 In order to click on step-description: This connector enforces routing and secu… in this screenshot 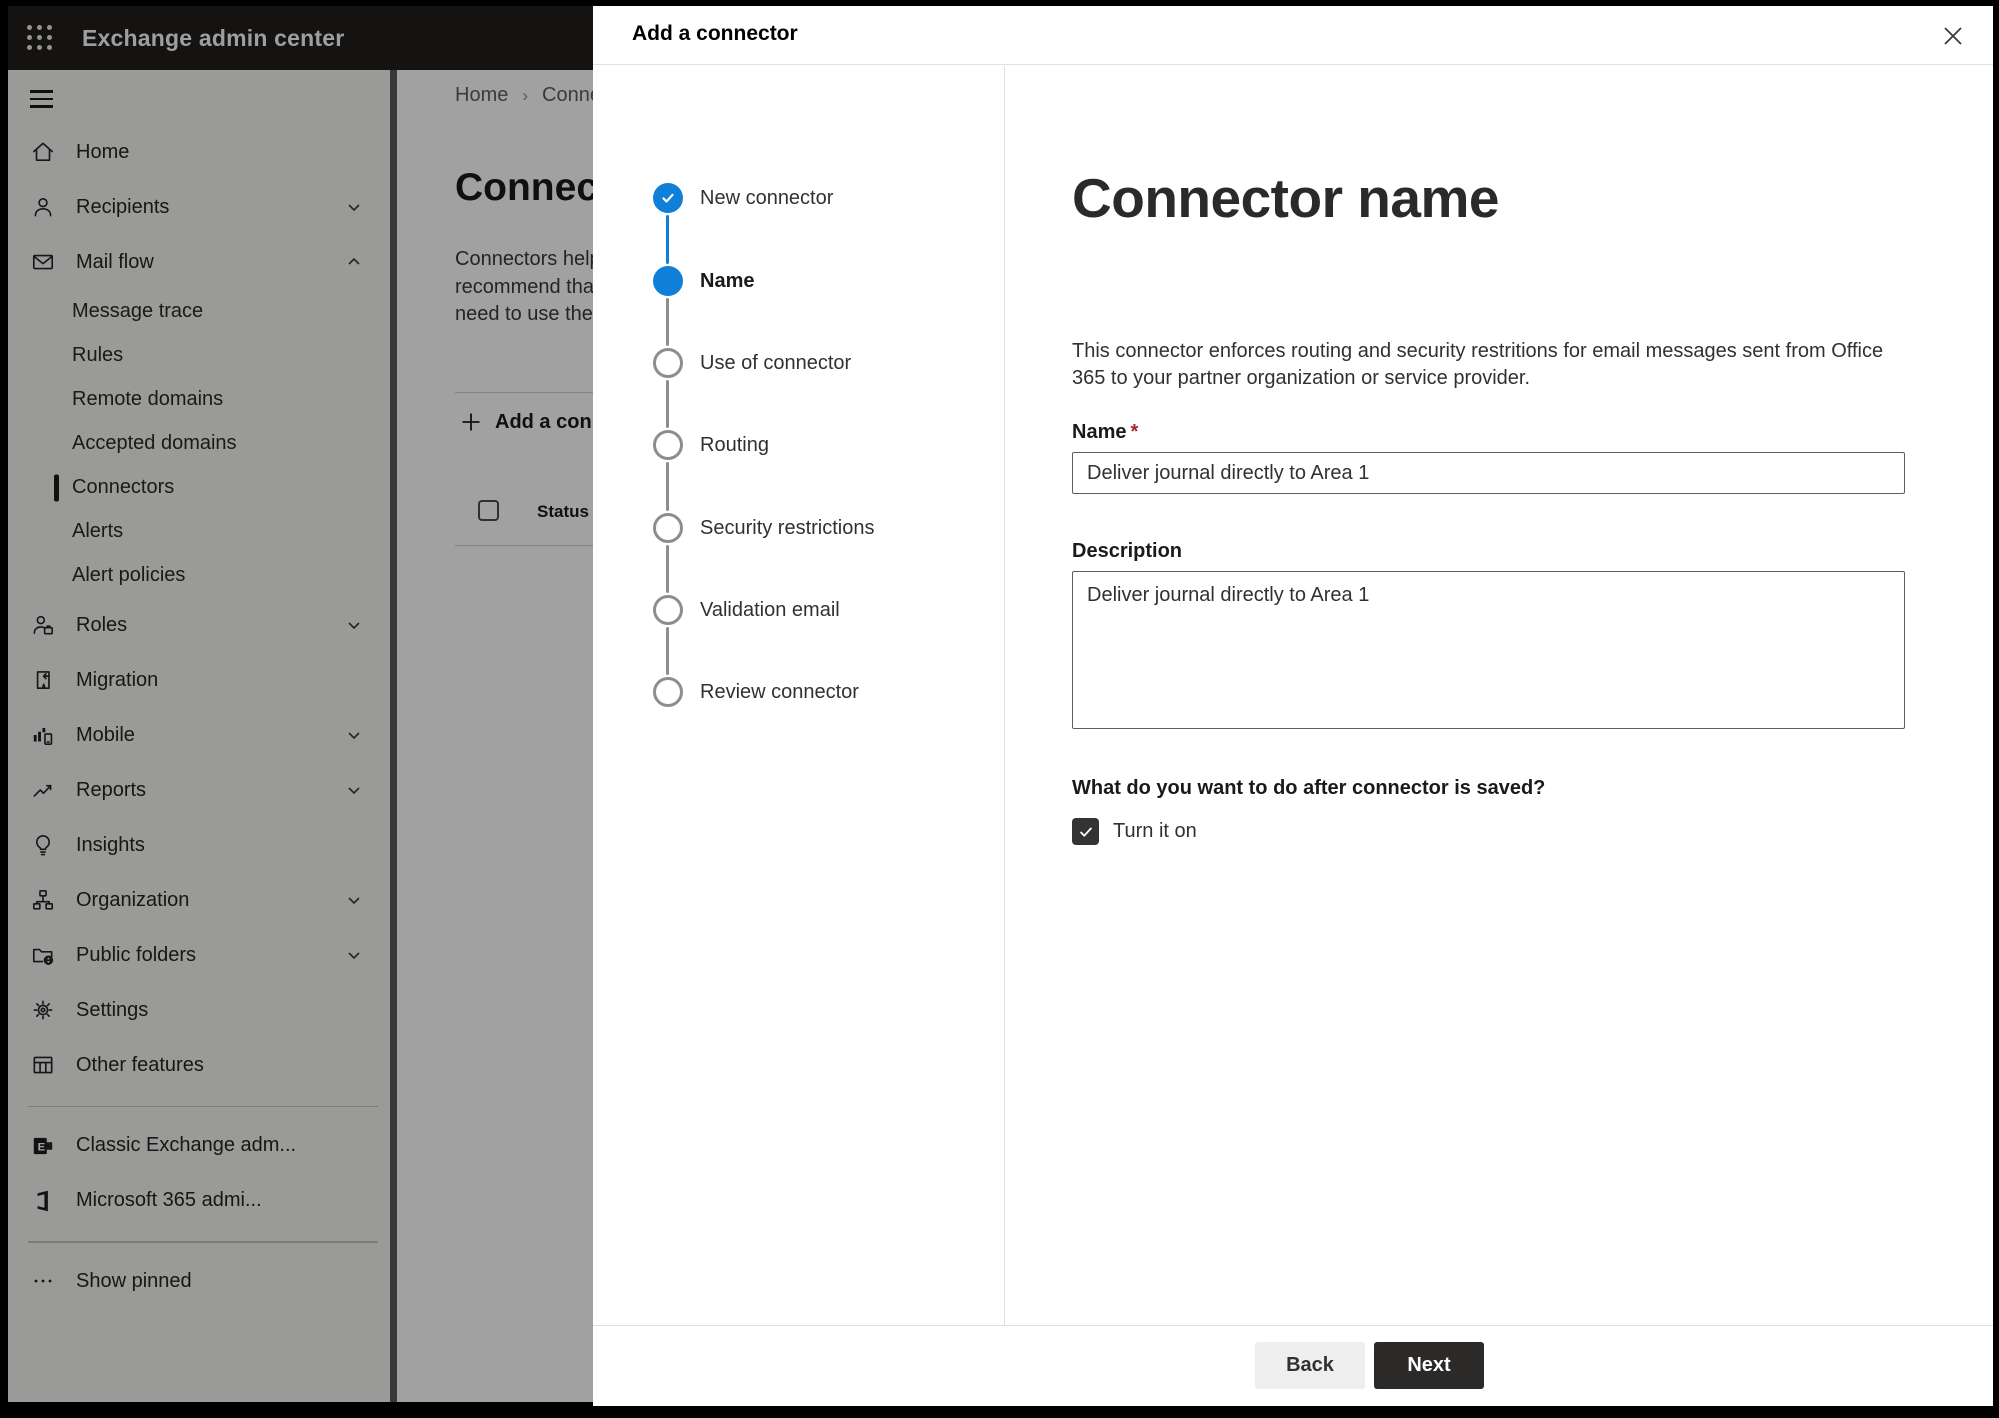, I will do `click(1478, 364)`.